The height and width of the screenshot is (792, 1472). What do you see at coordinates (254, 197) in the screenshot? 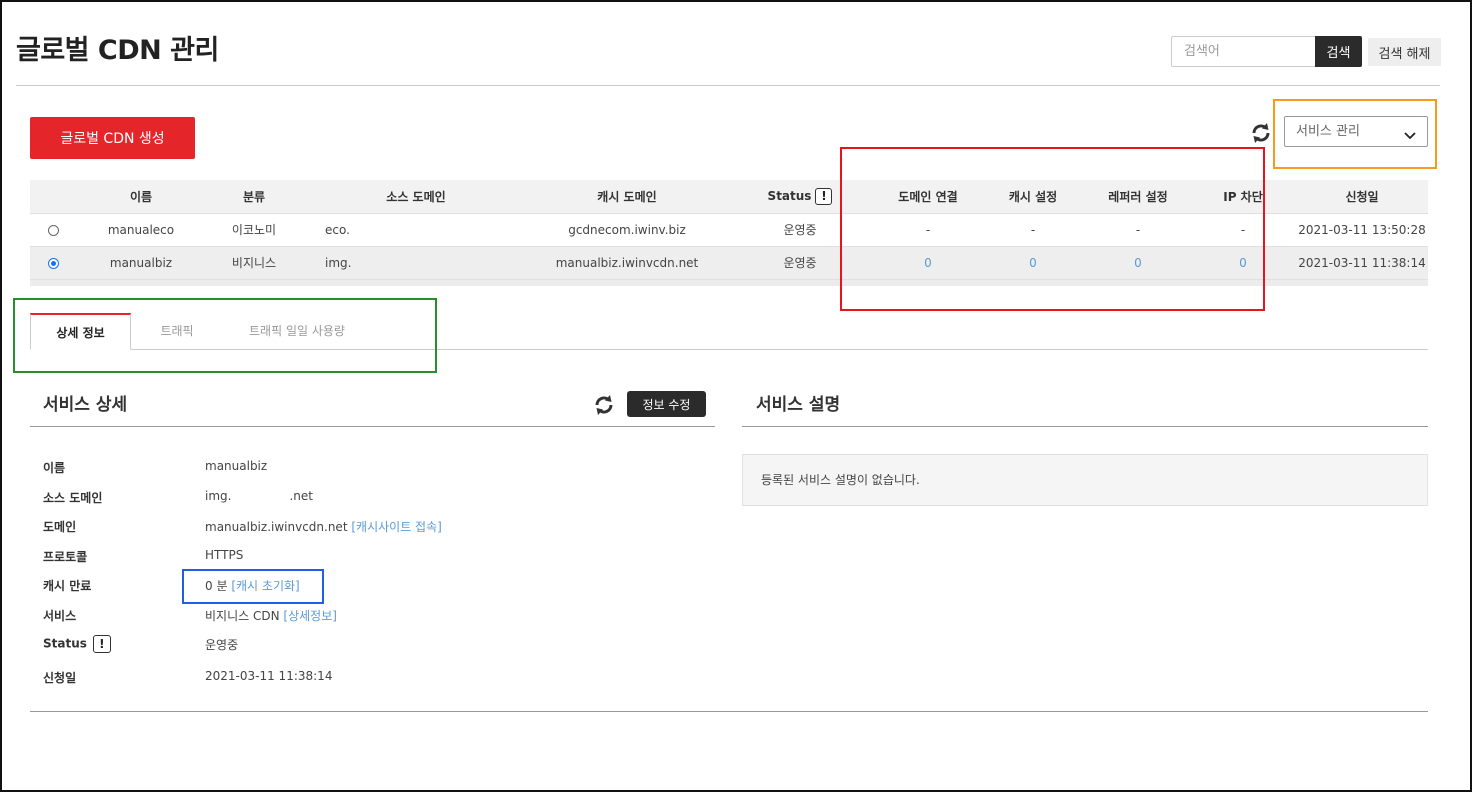
I see `col-category: 분류` at bounding box center [254, 197].